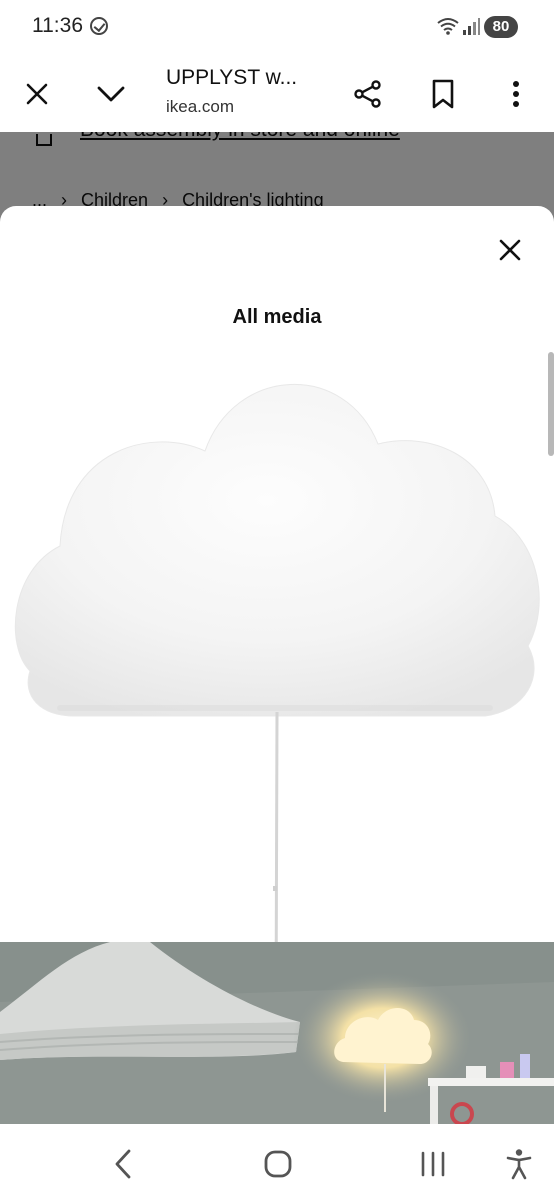 The width and height of the screenshot is (554, 1200). I want to click on browser-header: UPPLYST w... ikea.com, so click(277, 94).